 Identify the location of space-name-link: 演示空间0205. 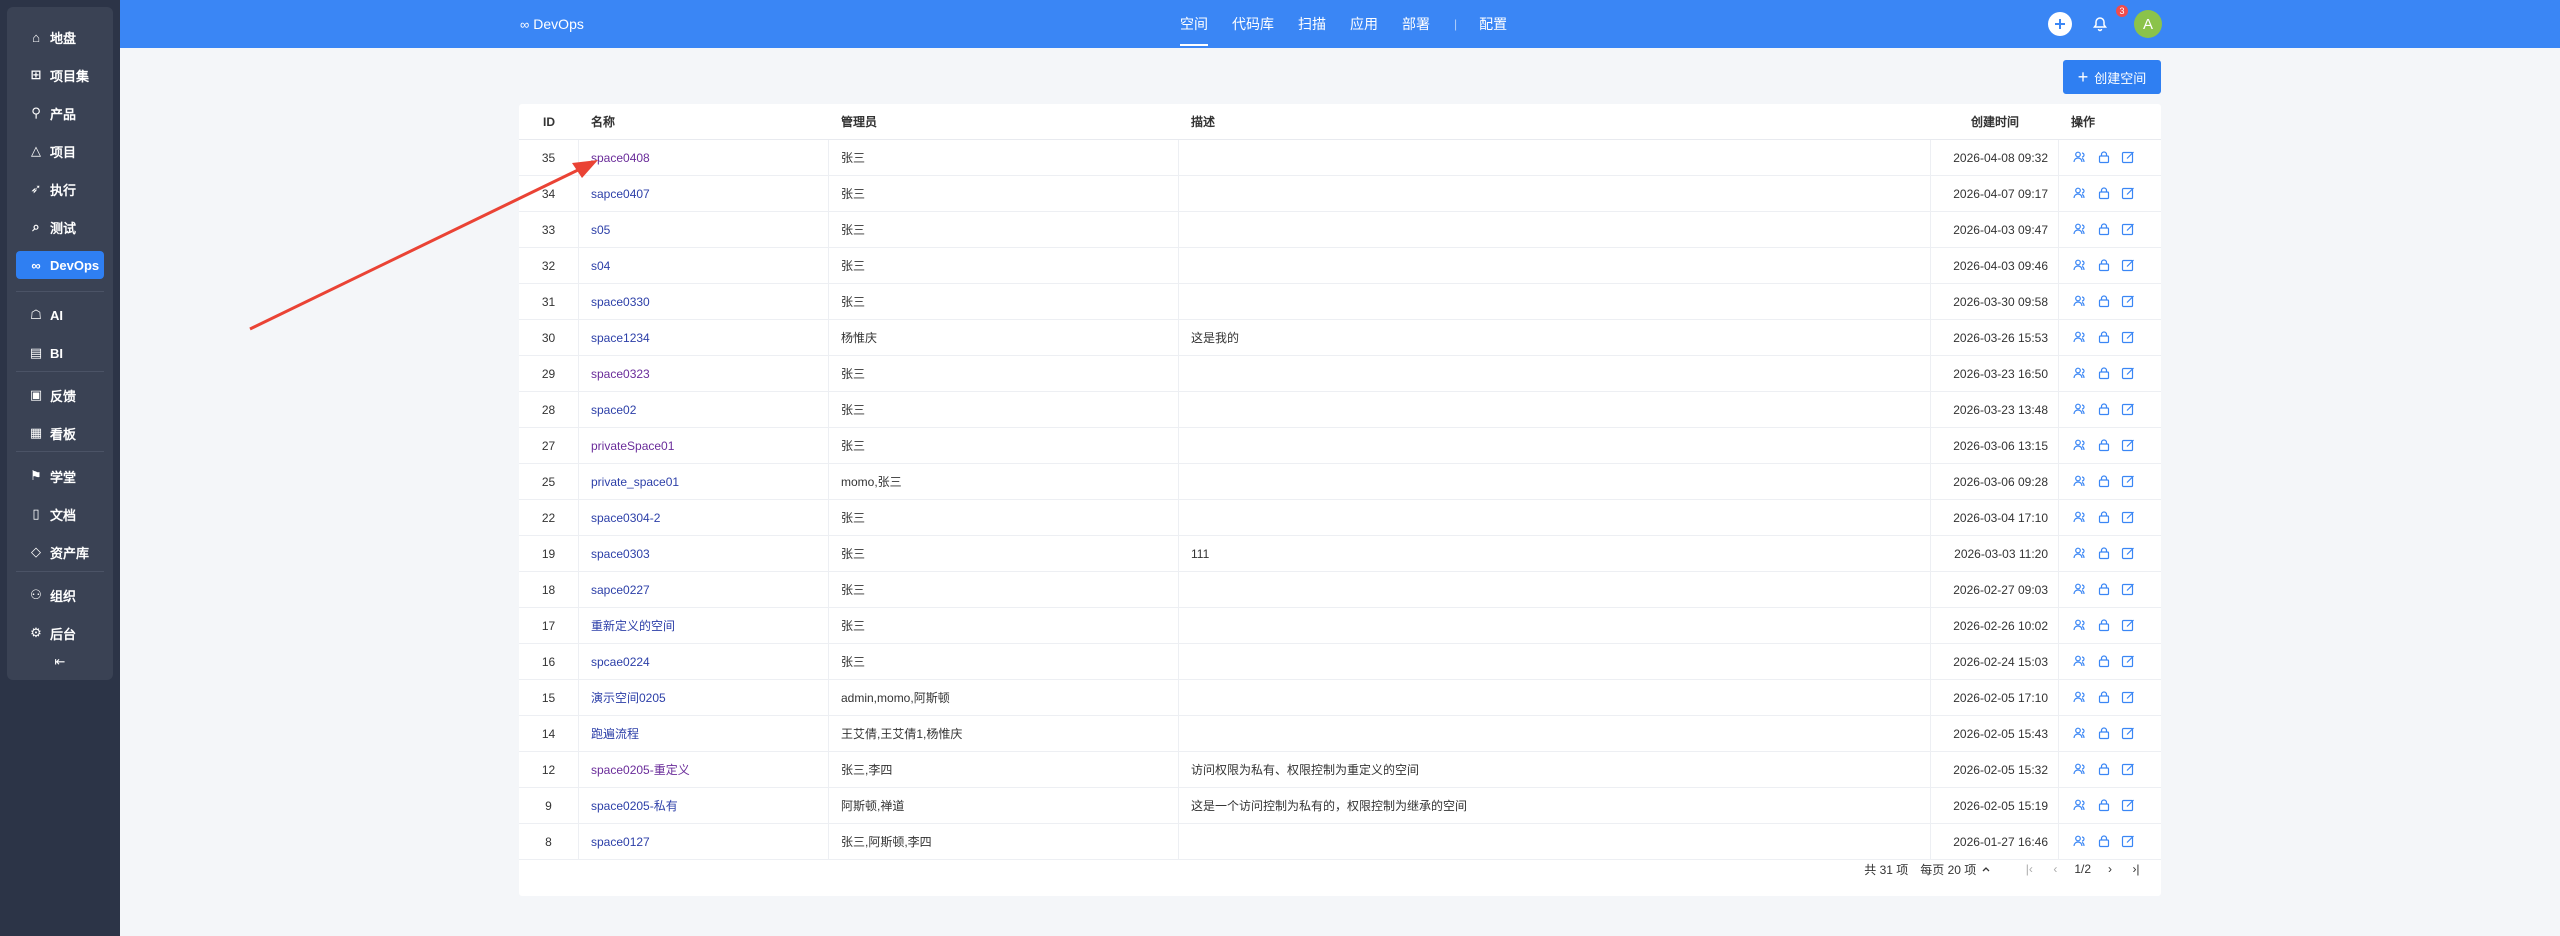
(628, 698).